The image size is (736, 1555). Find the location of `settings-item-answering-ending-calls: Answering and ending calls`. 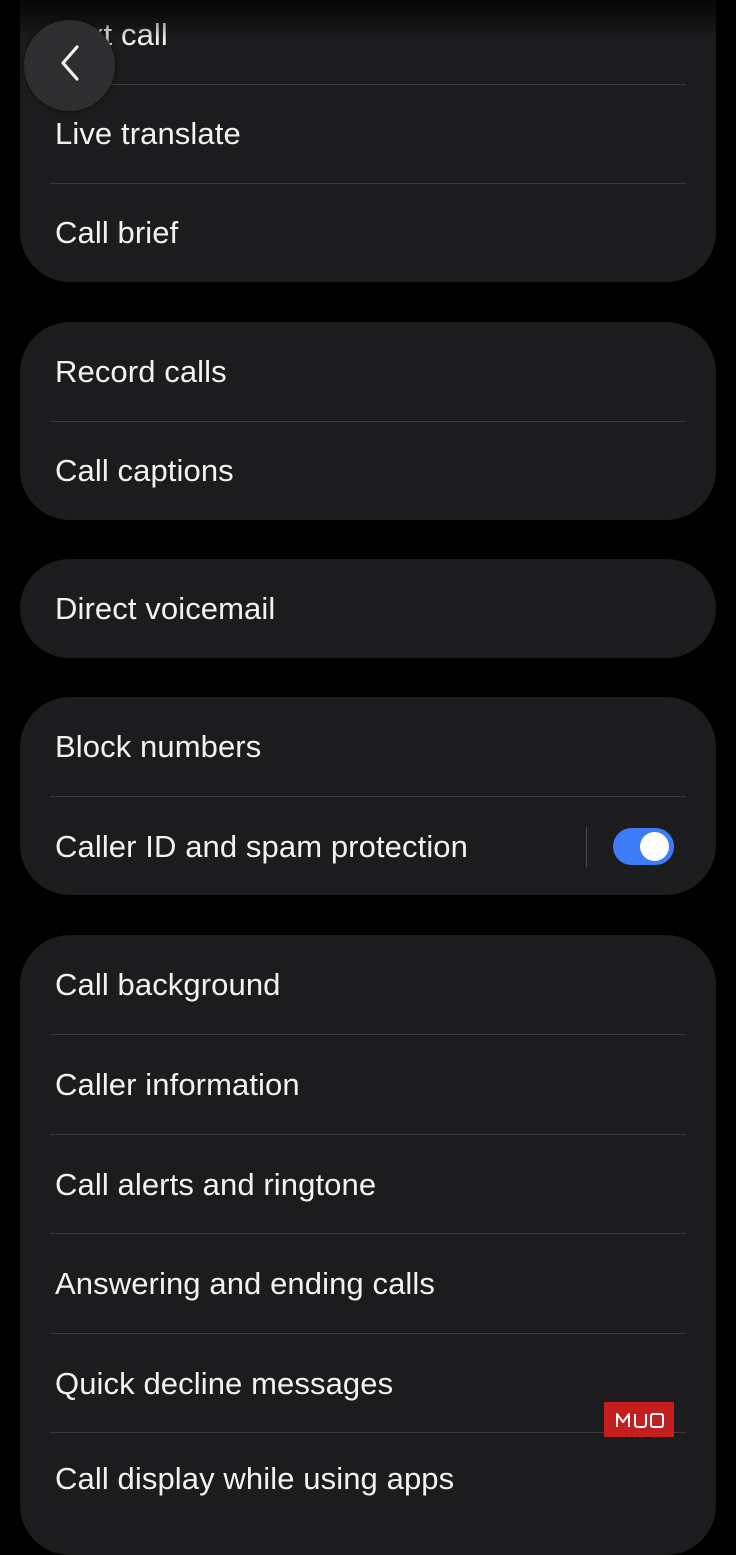

settings-item-answering-ending-calls: Answering and ending calls is located at coordinates (368, 1283).